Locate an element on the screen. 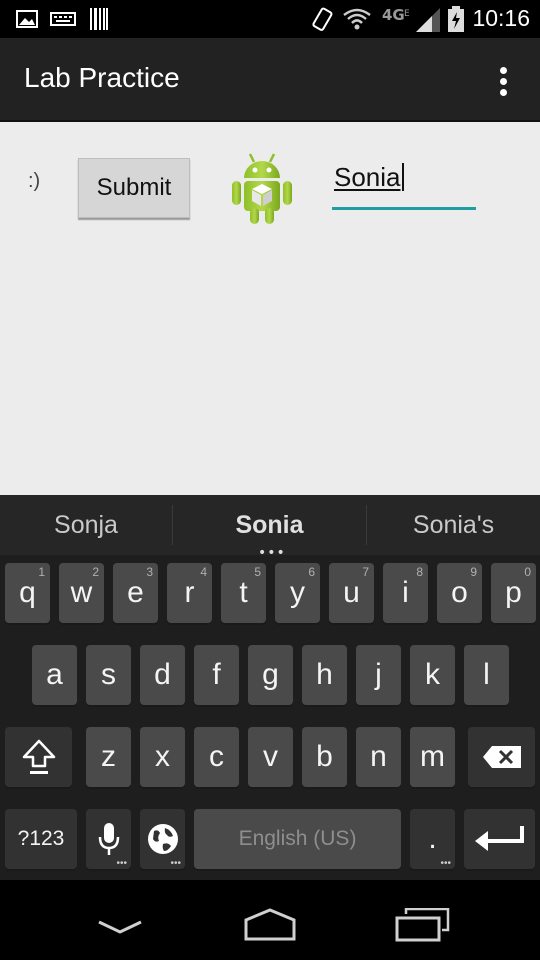 Image resolution: width=540 pixels, height=960 pixels. voice-input-key: ••• is located at coordinates (108, 839).